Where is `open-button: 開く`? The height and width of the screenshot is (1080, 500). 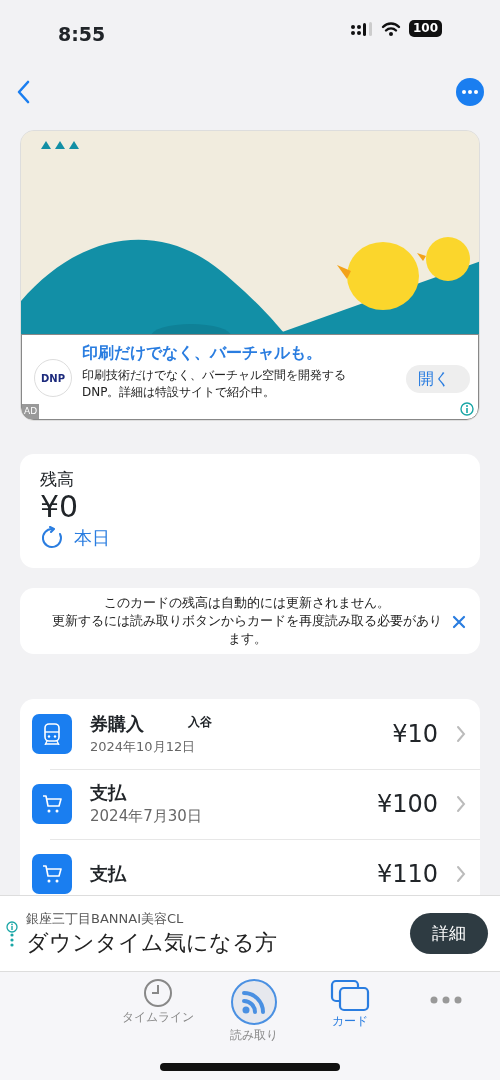 open-button: 開く is located at coordinates (438, 379).